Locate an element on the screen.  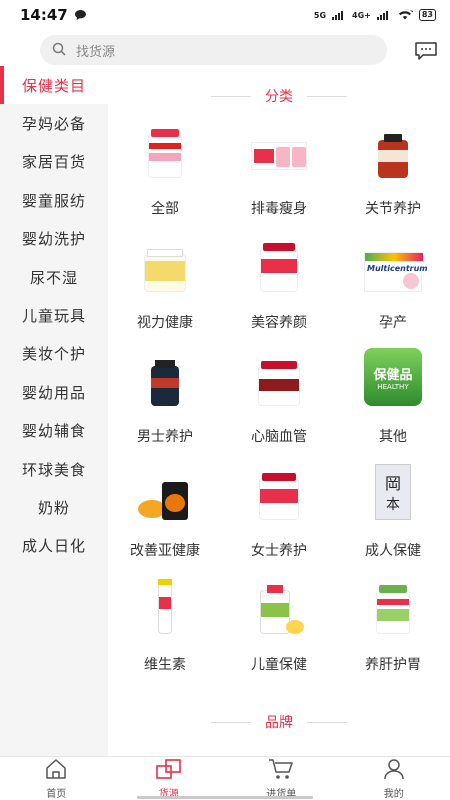
sidebar-item-baby-food: 婴幼辅食 is located at coordinates (54, 431).